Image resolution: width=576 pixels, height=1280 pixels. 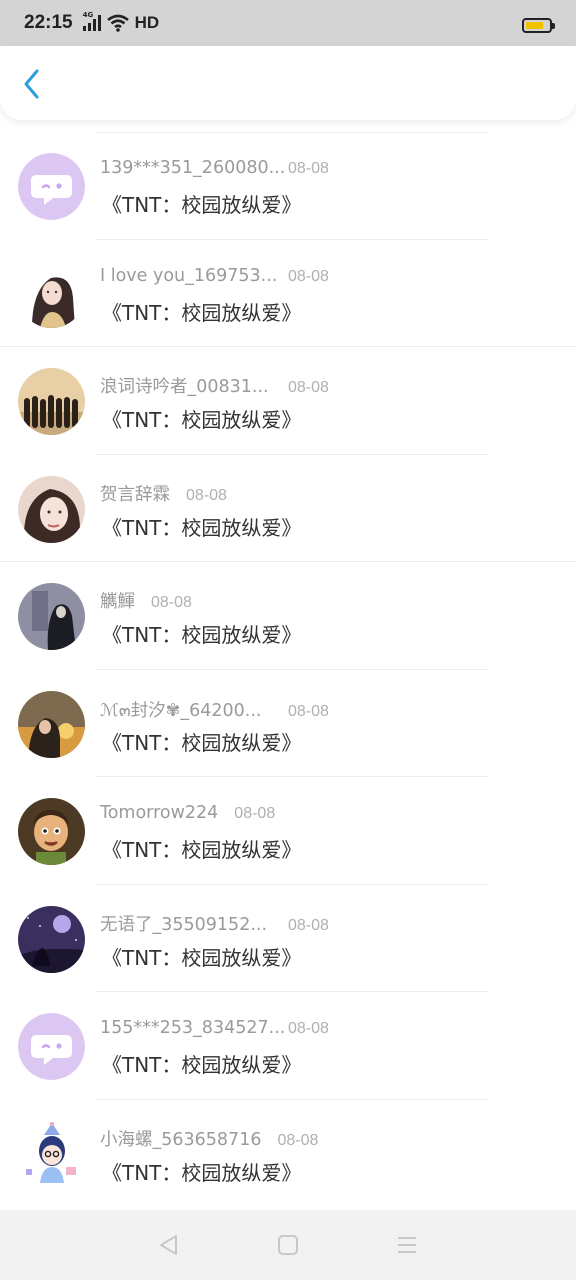 I want to click on status-time: 22:15, so click(x=48, y=22).